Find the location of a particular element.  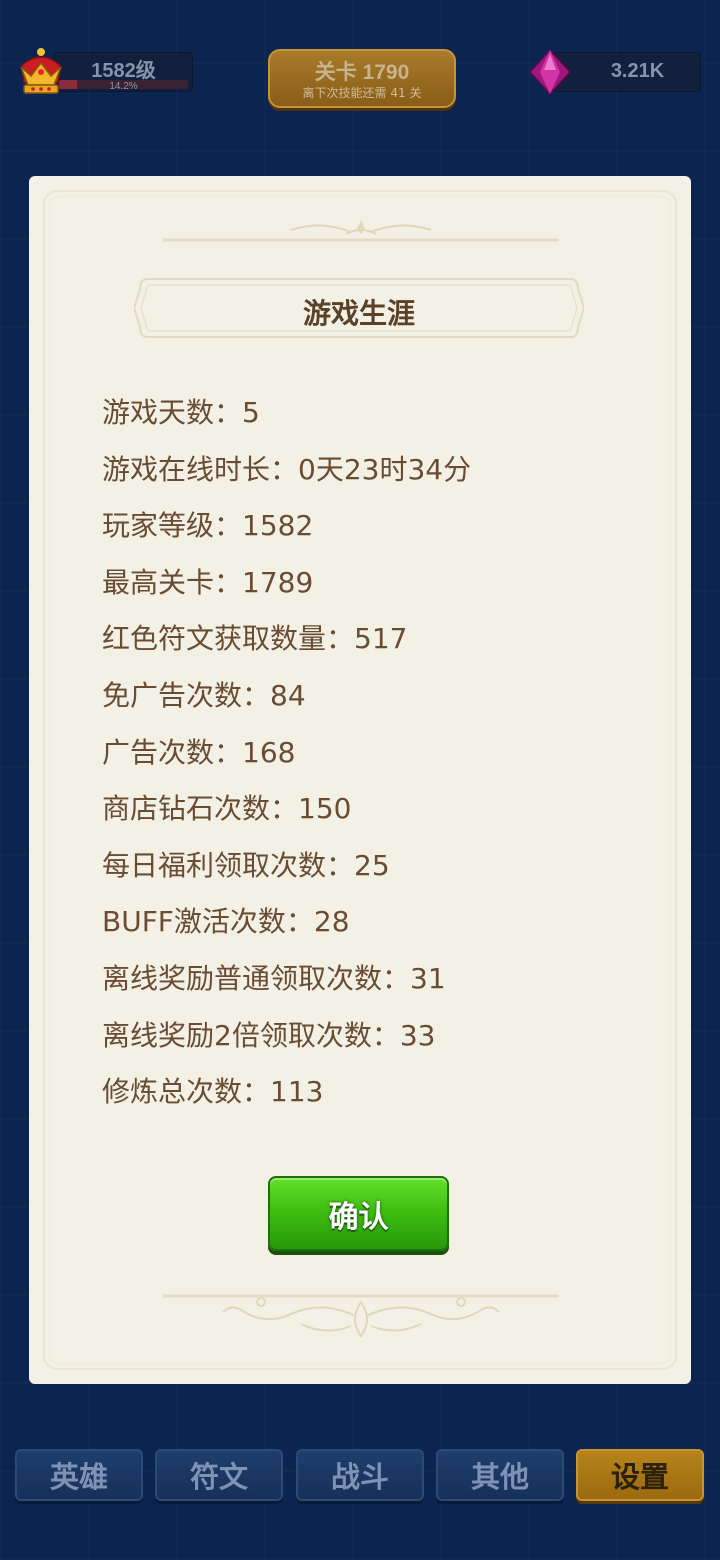

stat-ad-free-count: 免广告次数：84 is located at coordinates (204, 695).